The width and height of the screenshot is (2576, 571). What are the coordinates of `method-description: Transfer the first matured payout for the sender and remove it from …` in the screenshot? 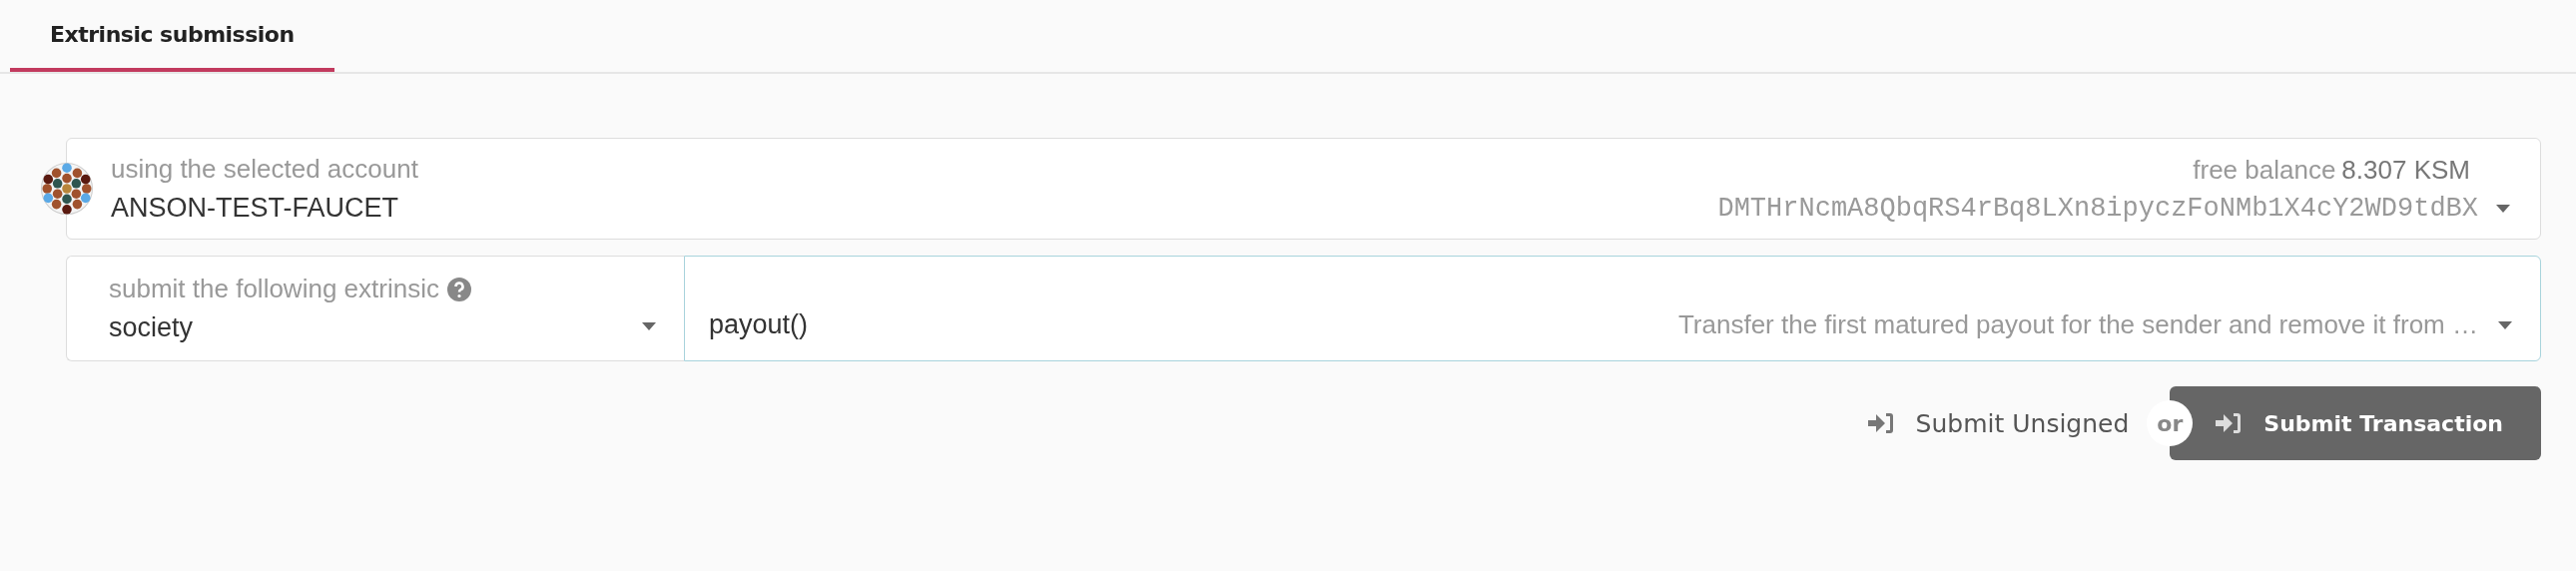 It's located at (2077, 324).